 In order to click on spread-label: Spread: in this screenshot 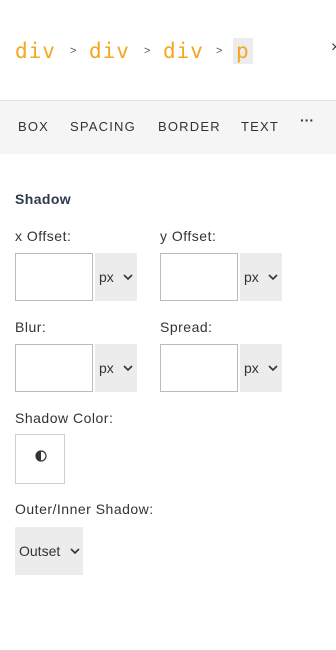, I will do `click(186, 327)`.